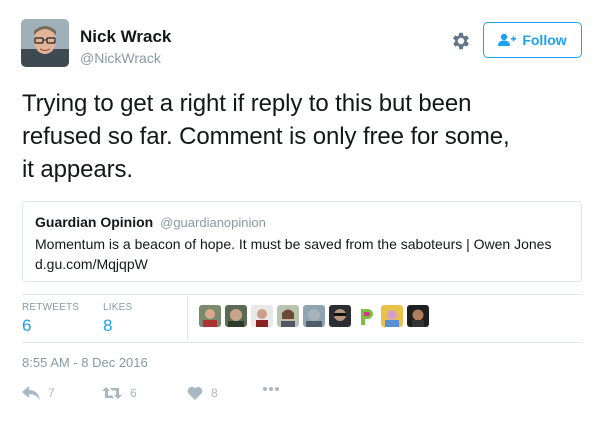 The height and width of the screenshot is (428, 599). Describe the element at coordinates (26, 326) in the screenshot. I see `retweets-count: 6` at that location.